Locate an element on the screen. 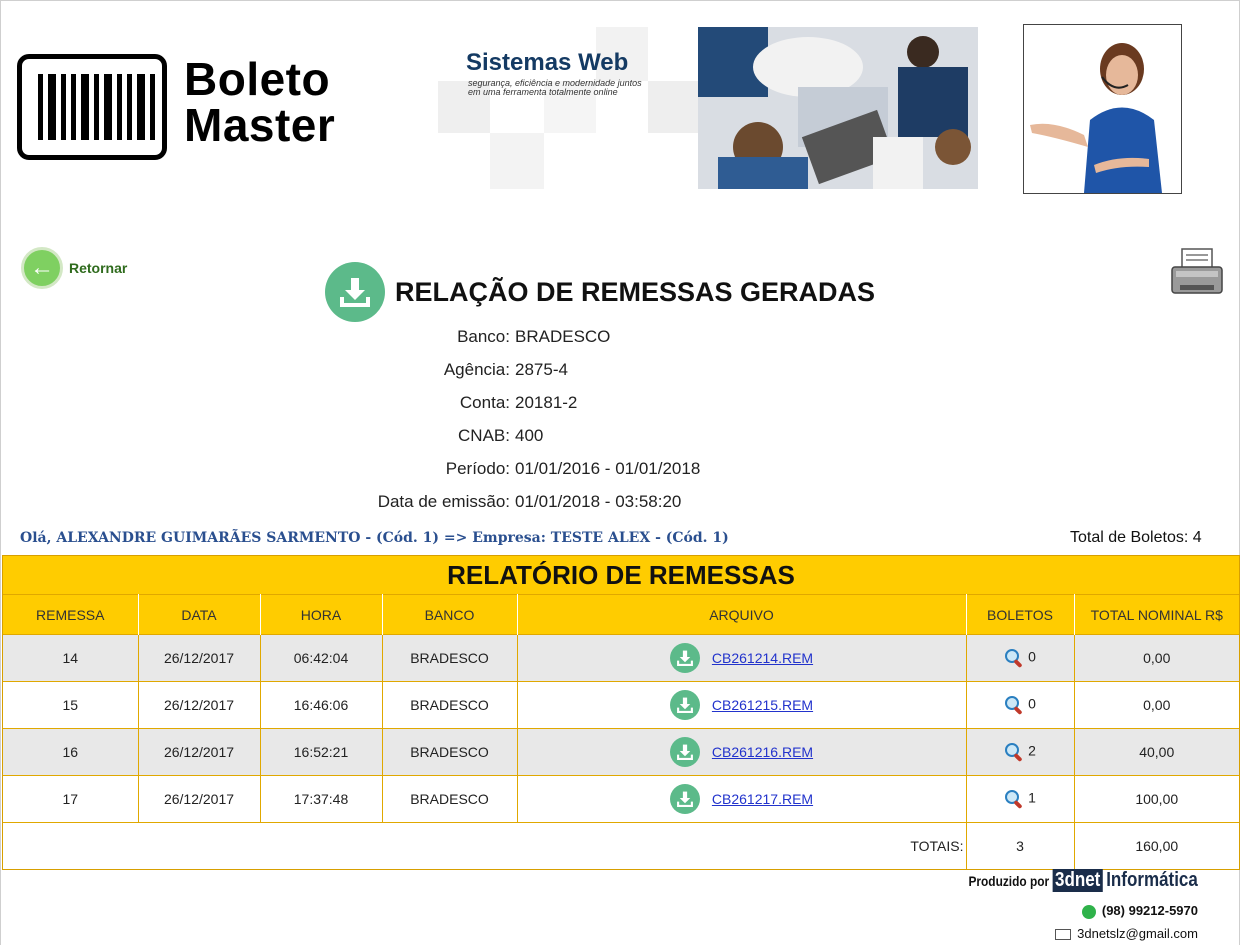 The width and height of the screenshot is (1244, 946). cell-remessa: 17 is located at coordinates (71, 799).